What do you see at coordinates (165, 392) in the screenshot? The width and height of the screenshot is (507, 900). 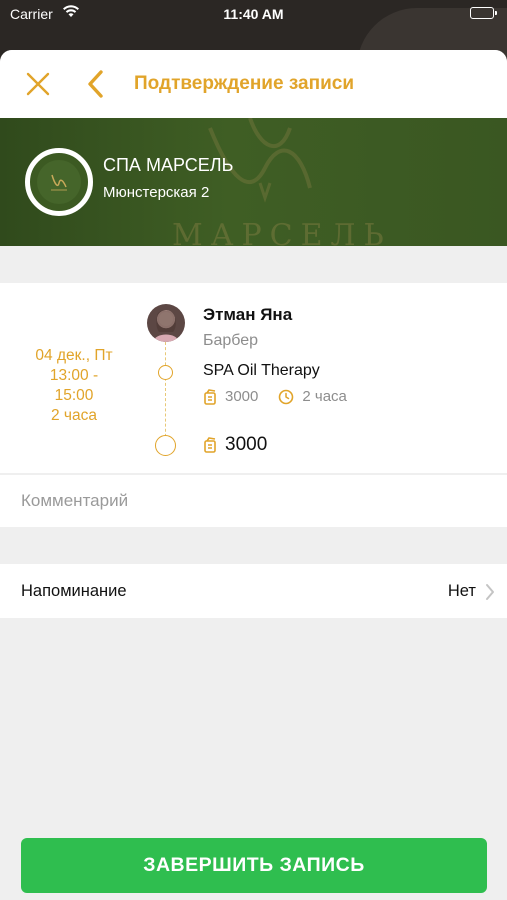 I see `timeline-line` at bounding box center [165, 392].